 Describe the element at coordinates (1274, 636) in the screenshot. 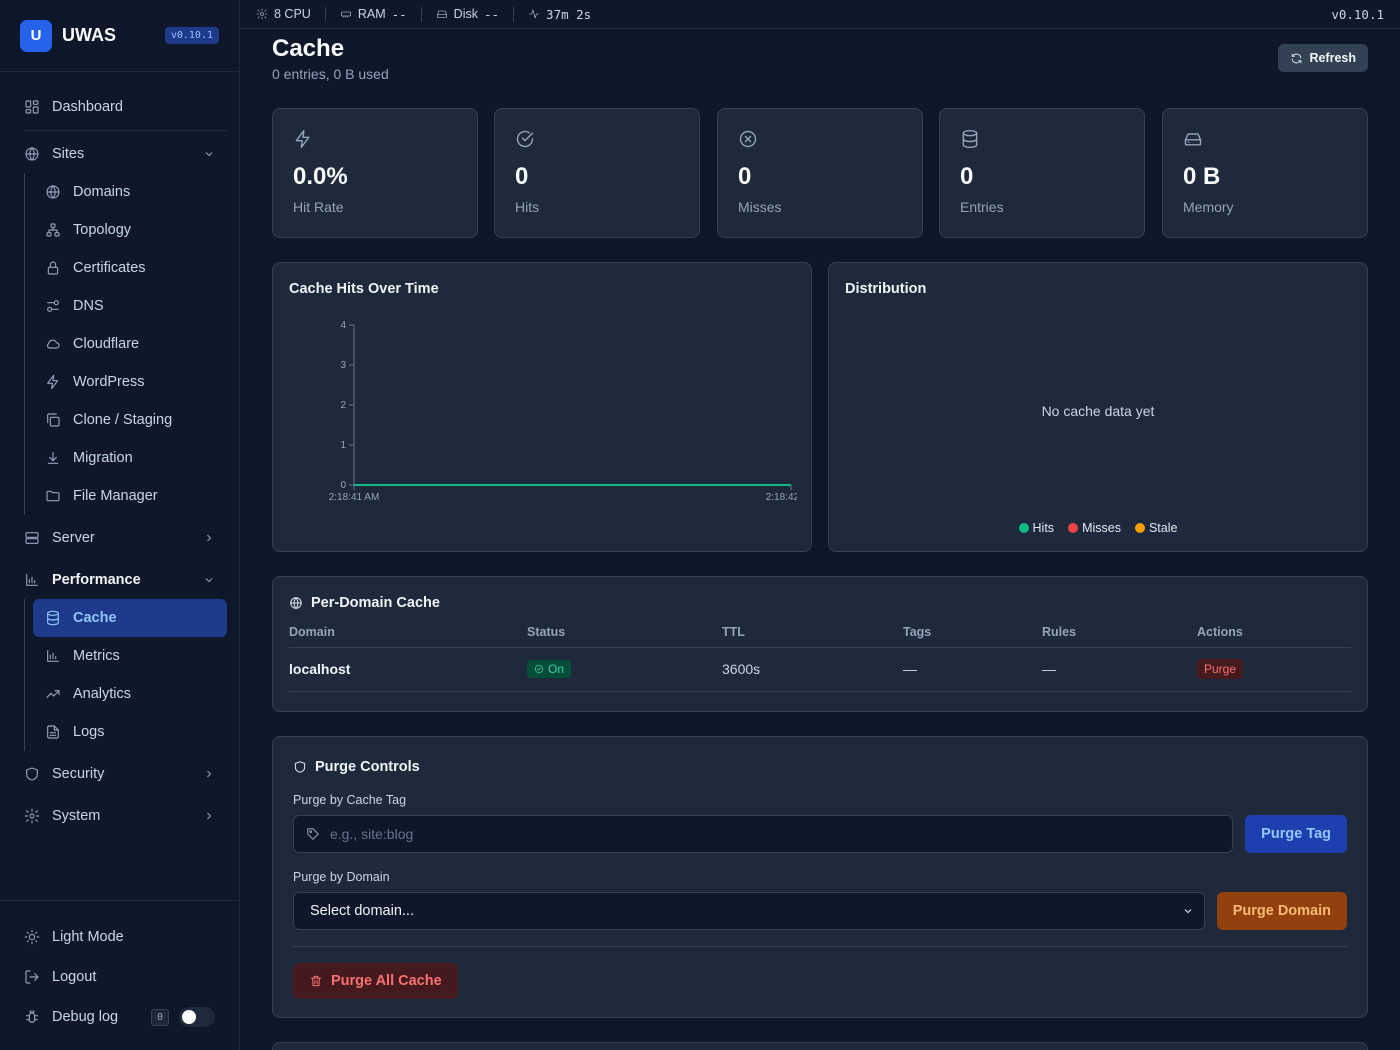

I see `column-header: Actions` at that location.